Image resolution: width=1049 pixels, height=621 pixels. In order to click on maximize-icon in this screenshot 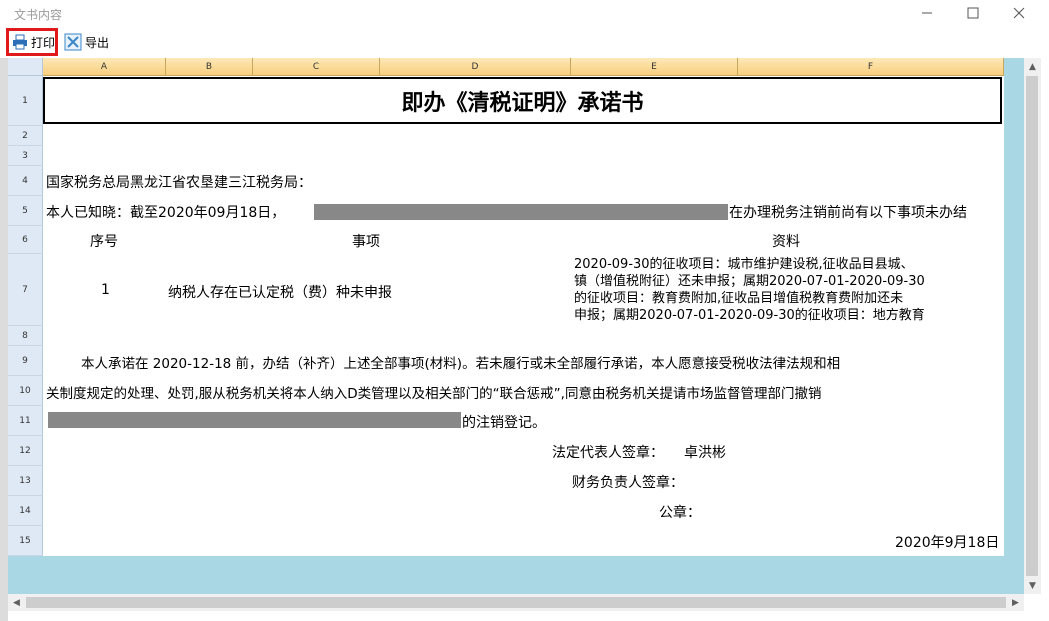, I will do `click(973, 13)`.